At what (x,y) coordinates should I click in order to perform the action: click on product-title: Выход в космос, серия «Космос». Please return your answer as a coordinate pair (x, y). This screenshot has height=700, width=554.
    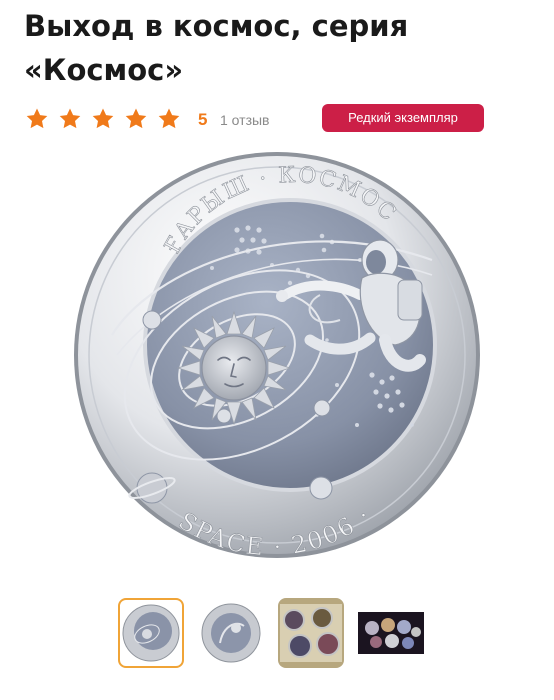
    Looking at the image, I should click on (216, 48).